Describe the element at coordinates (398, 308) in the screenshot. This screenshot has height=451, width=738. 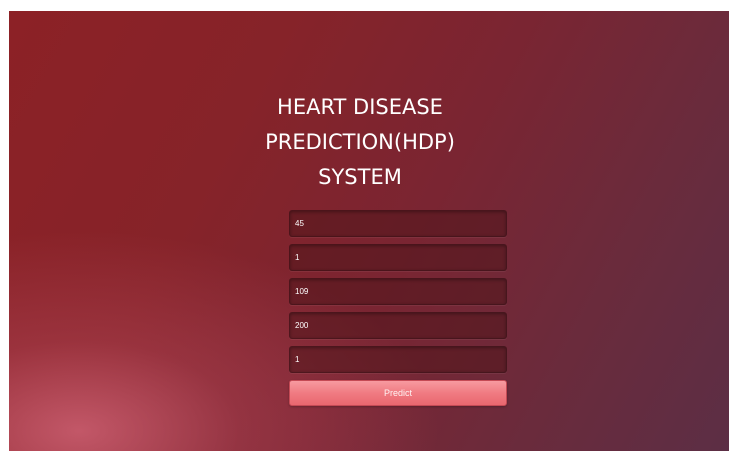
I see `prediction-form: Predict` at that location.